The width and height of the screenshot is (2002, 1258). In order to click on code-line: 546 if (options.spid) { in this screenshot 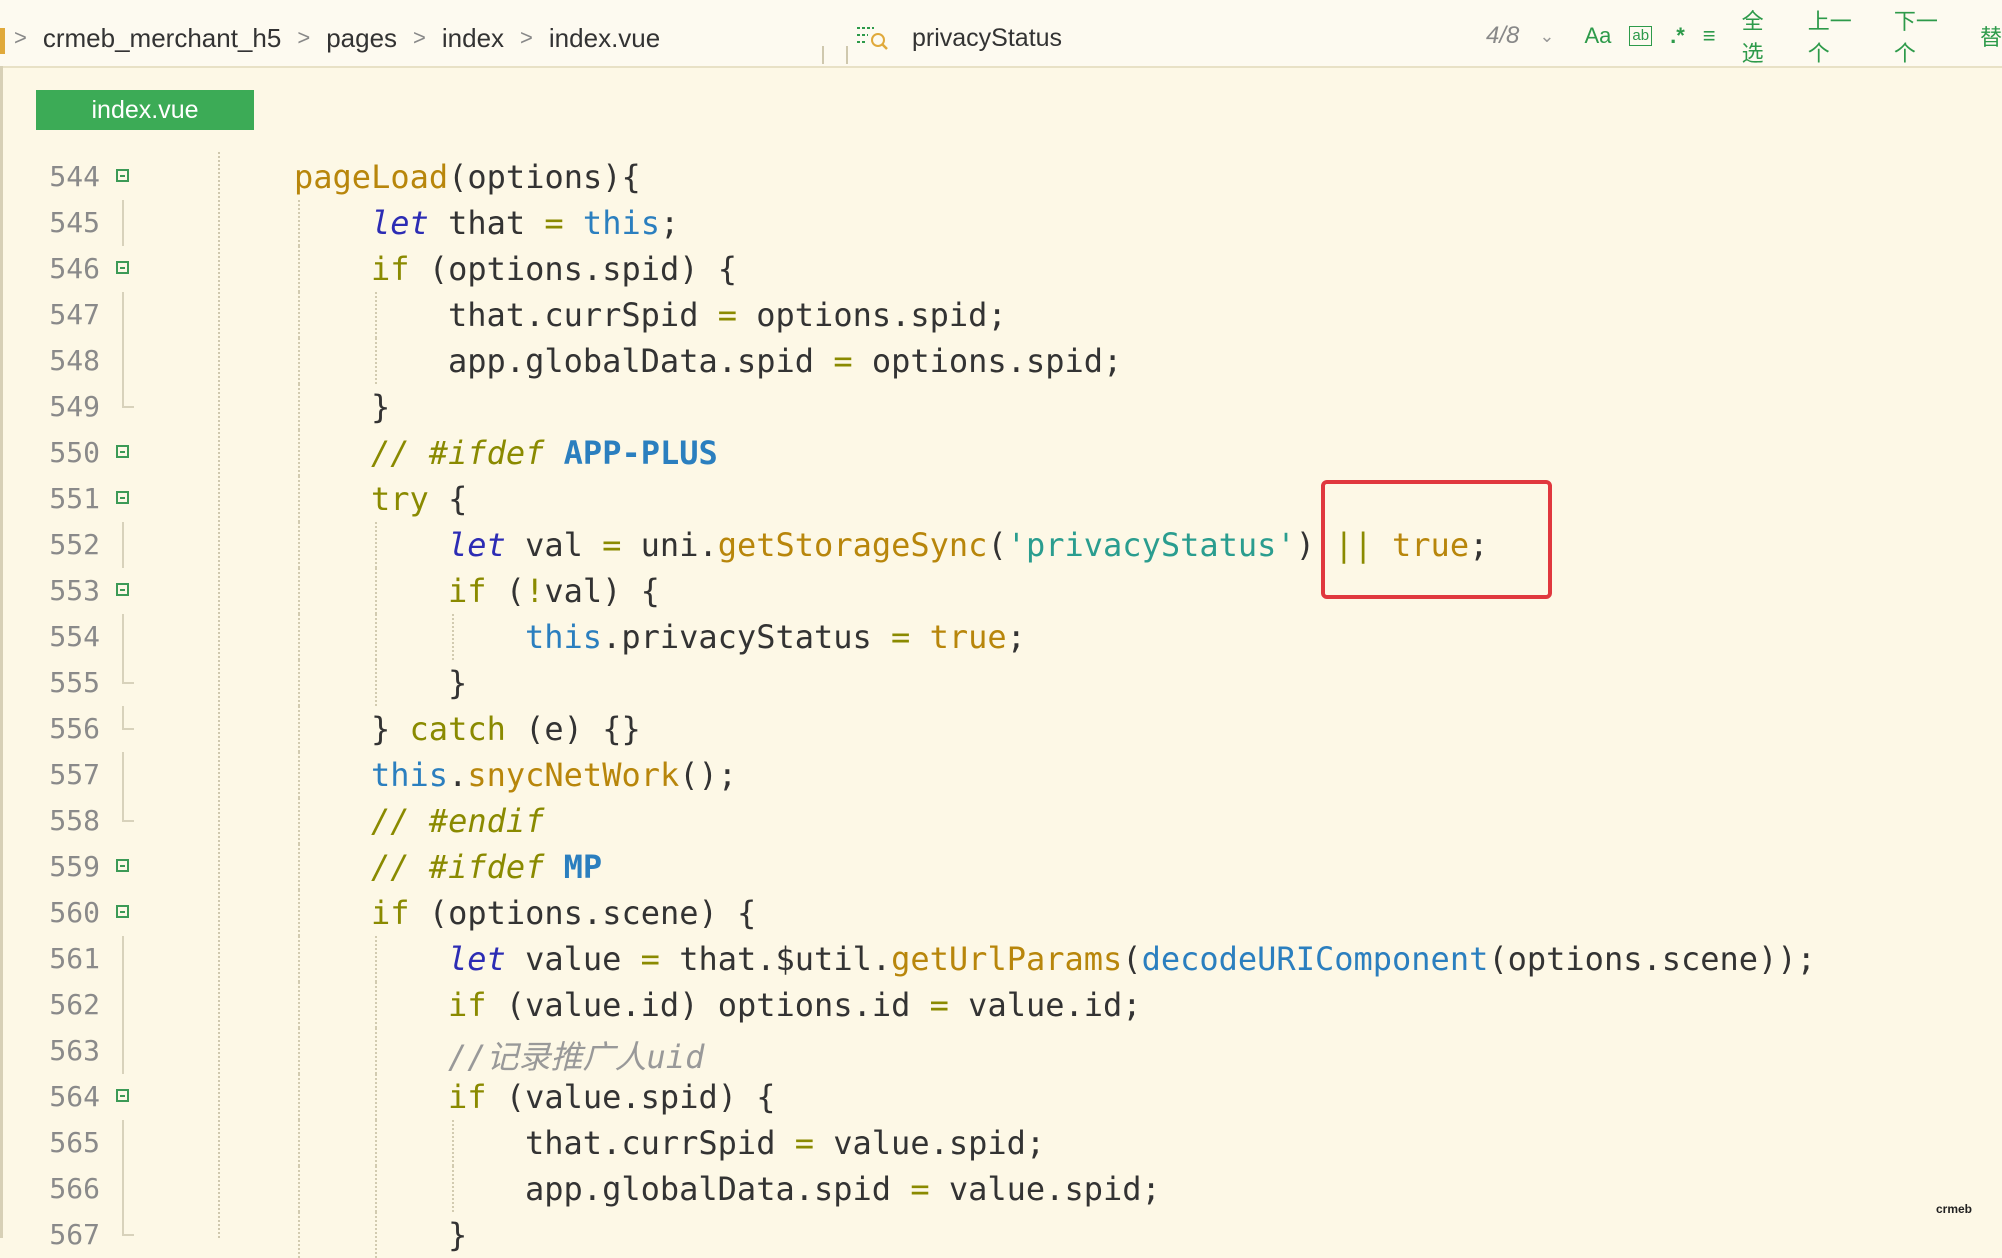, I will do `click(1001, 269)`.